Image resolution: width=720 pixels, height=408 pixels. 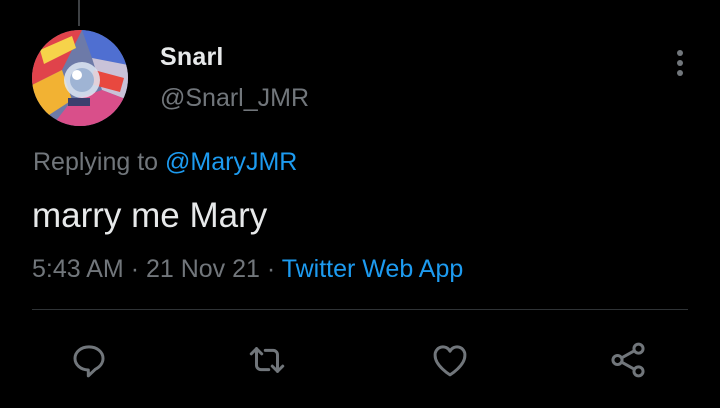 What do you see at coordinates (373, 269) in the screenshot?
I see `tweet-source-link: Twitter Web App` at bounding box center [373, 269].